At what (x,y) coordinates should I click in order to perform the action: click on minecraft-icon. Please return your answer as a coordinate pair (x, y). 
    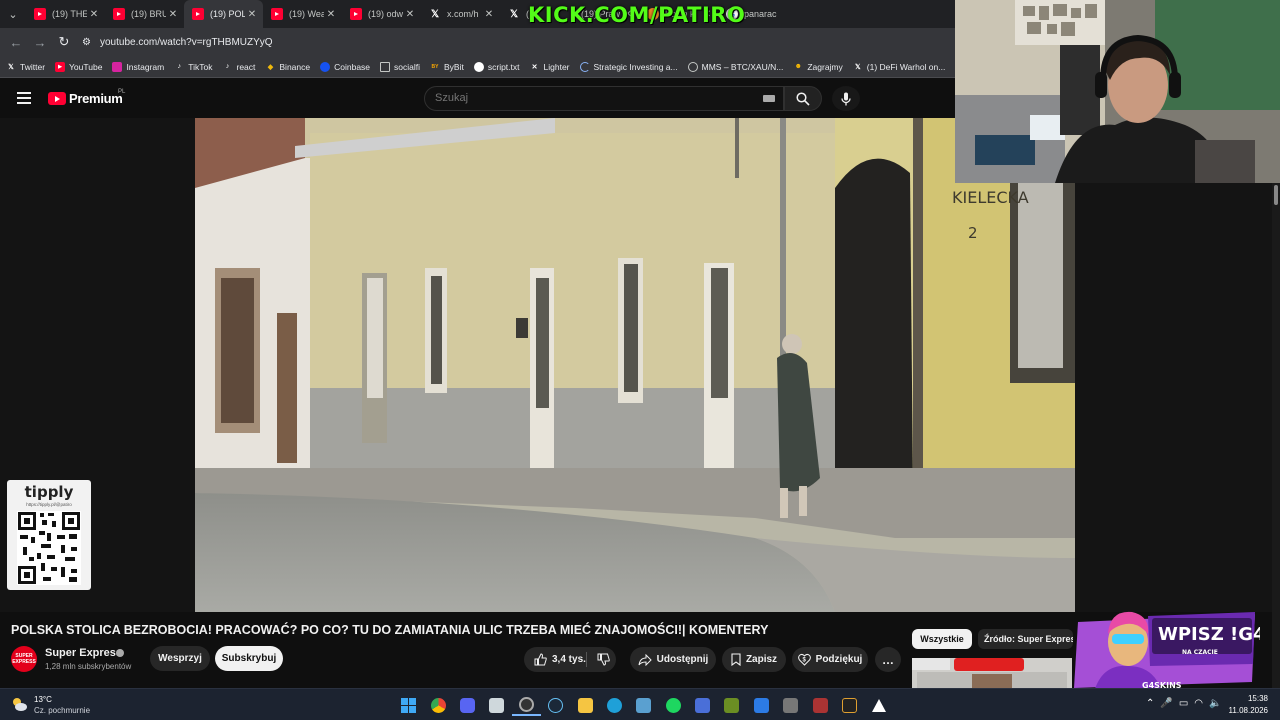
    Looking at the image, I should click on (732, 705).